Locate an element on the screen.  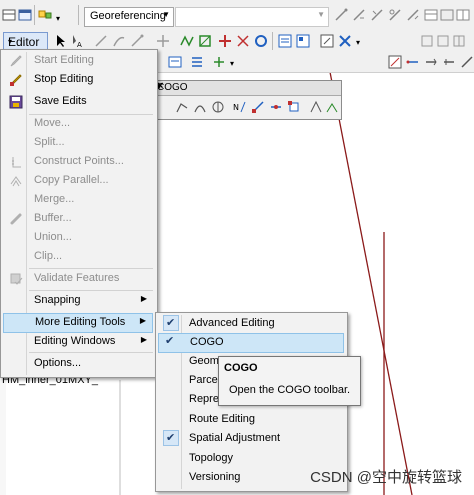
grid-icon is located at coordinates (463, 15).